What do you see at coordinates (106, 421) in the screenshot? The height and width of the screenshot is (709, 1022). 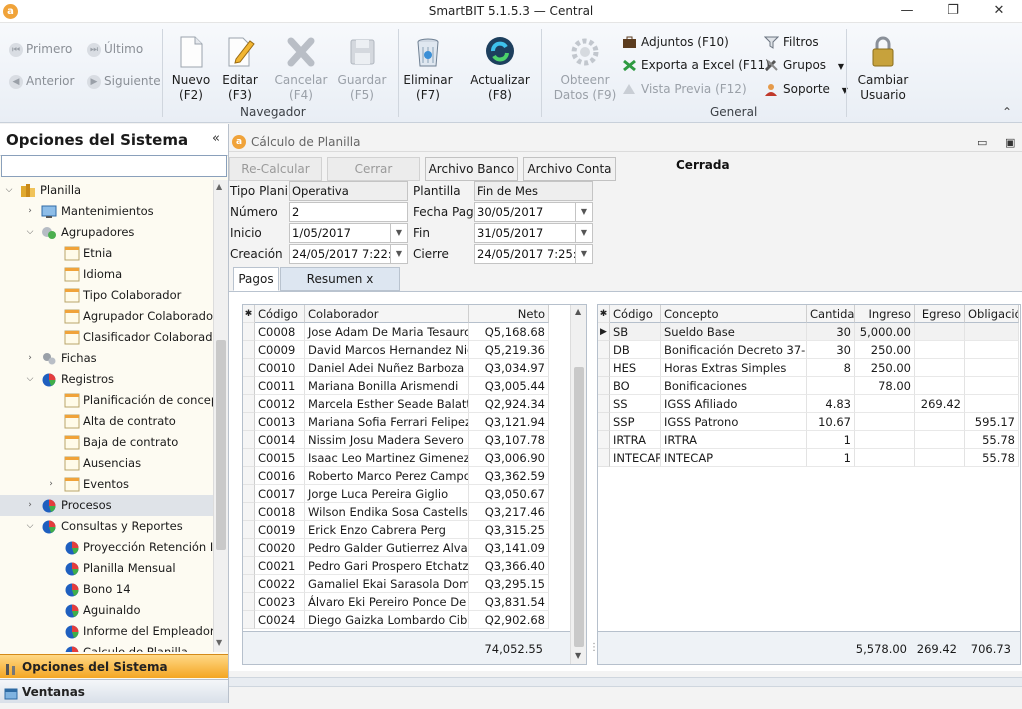 I see `sidebar-item-alta-de-contrato: Alta de contrato` at bounding box center [106, 421].